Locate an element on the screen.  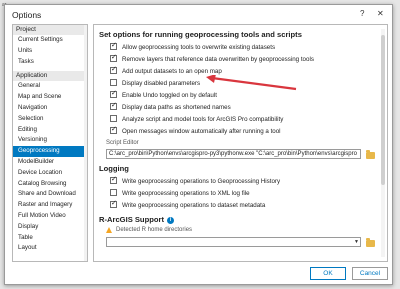
chevron-down-icon: ▼ is located at coordinates (356, 242).